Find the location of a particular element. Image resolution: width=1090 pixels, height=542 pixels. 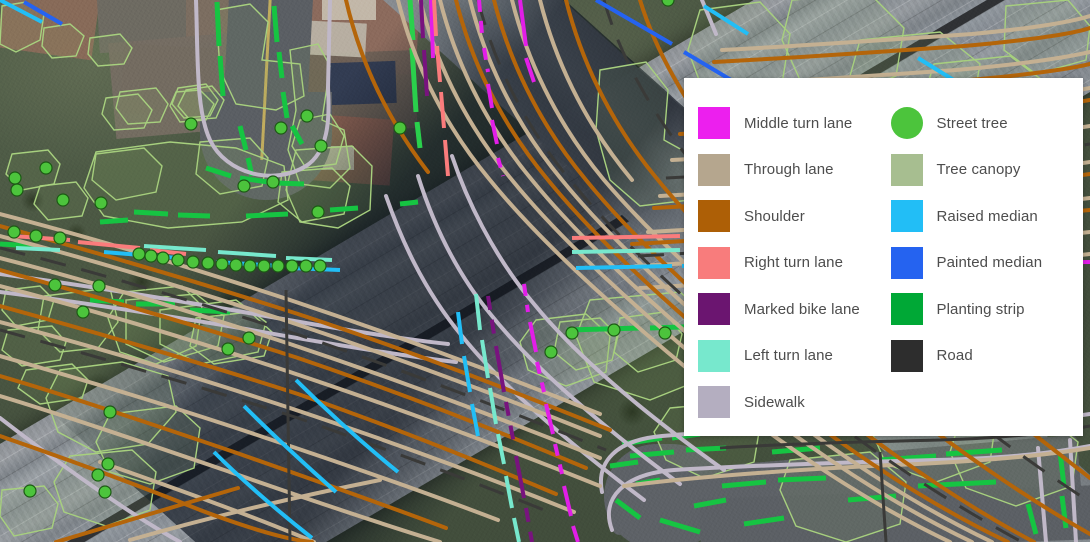

legend-label: Through lane is located at coordinates (789, 170).